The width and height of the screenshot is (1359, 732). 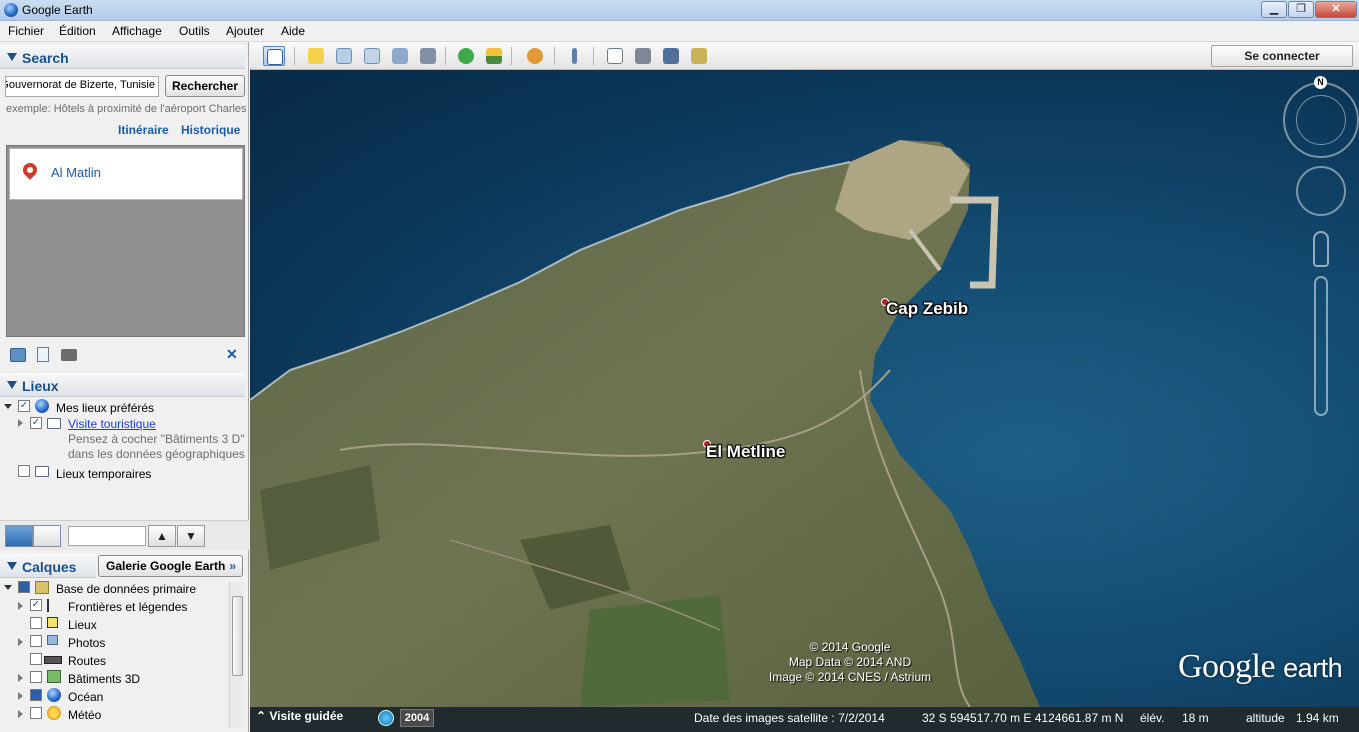 I want to click on move-joystick-icon, so click(x=1321, y=191).